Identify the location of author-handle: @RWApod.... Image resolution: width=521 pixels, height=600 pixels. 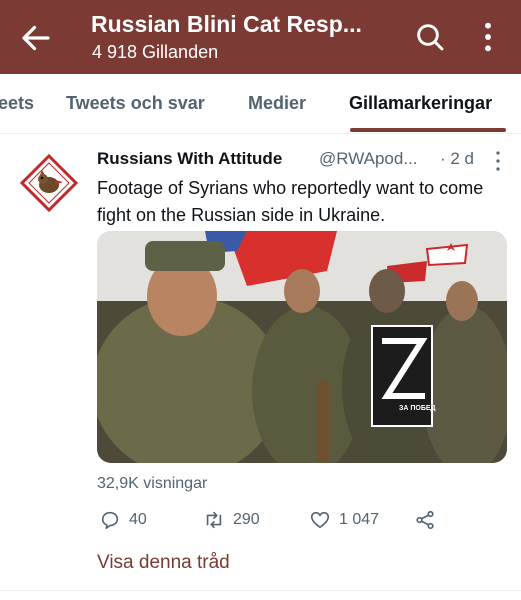
(368, 159).